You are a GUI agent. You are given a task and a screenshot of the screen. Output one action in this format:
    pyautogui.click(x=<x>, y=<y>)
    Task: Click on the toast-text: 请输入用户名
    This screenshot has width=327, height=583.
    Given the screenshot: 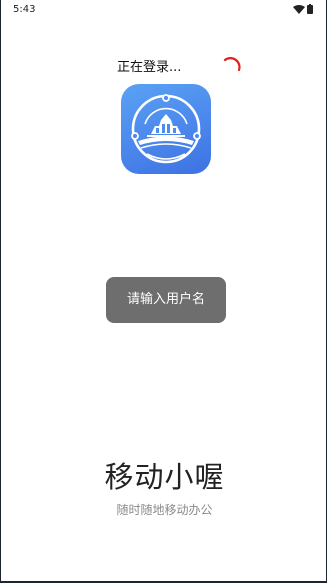 What is the action you would take?
    pyautogui.click(x=165, y=299)
    